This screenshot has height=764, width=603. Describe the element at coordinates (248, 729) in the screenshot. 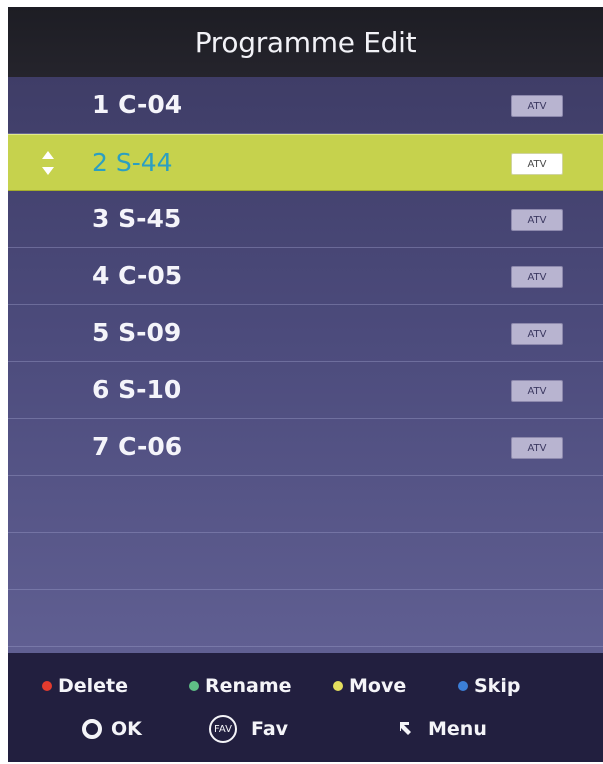

I see `fav-hint: FAV Fav` at that location.